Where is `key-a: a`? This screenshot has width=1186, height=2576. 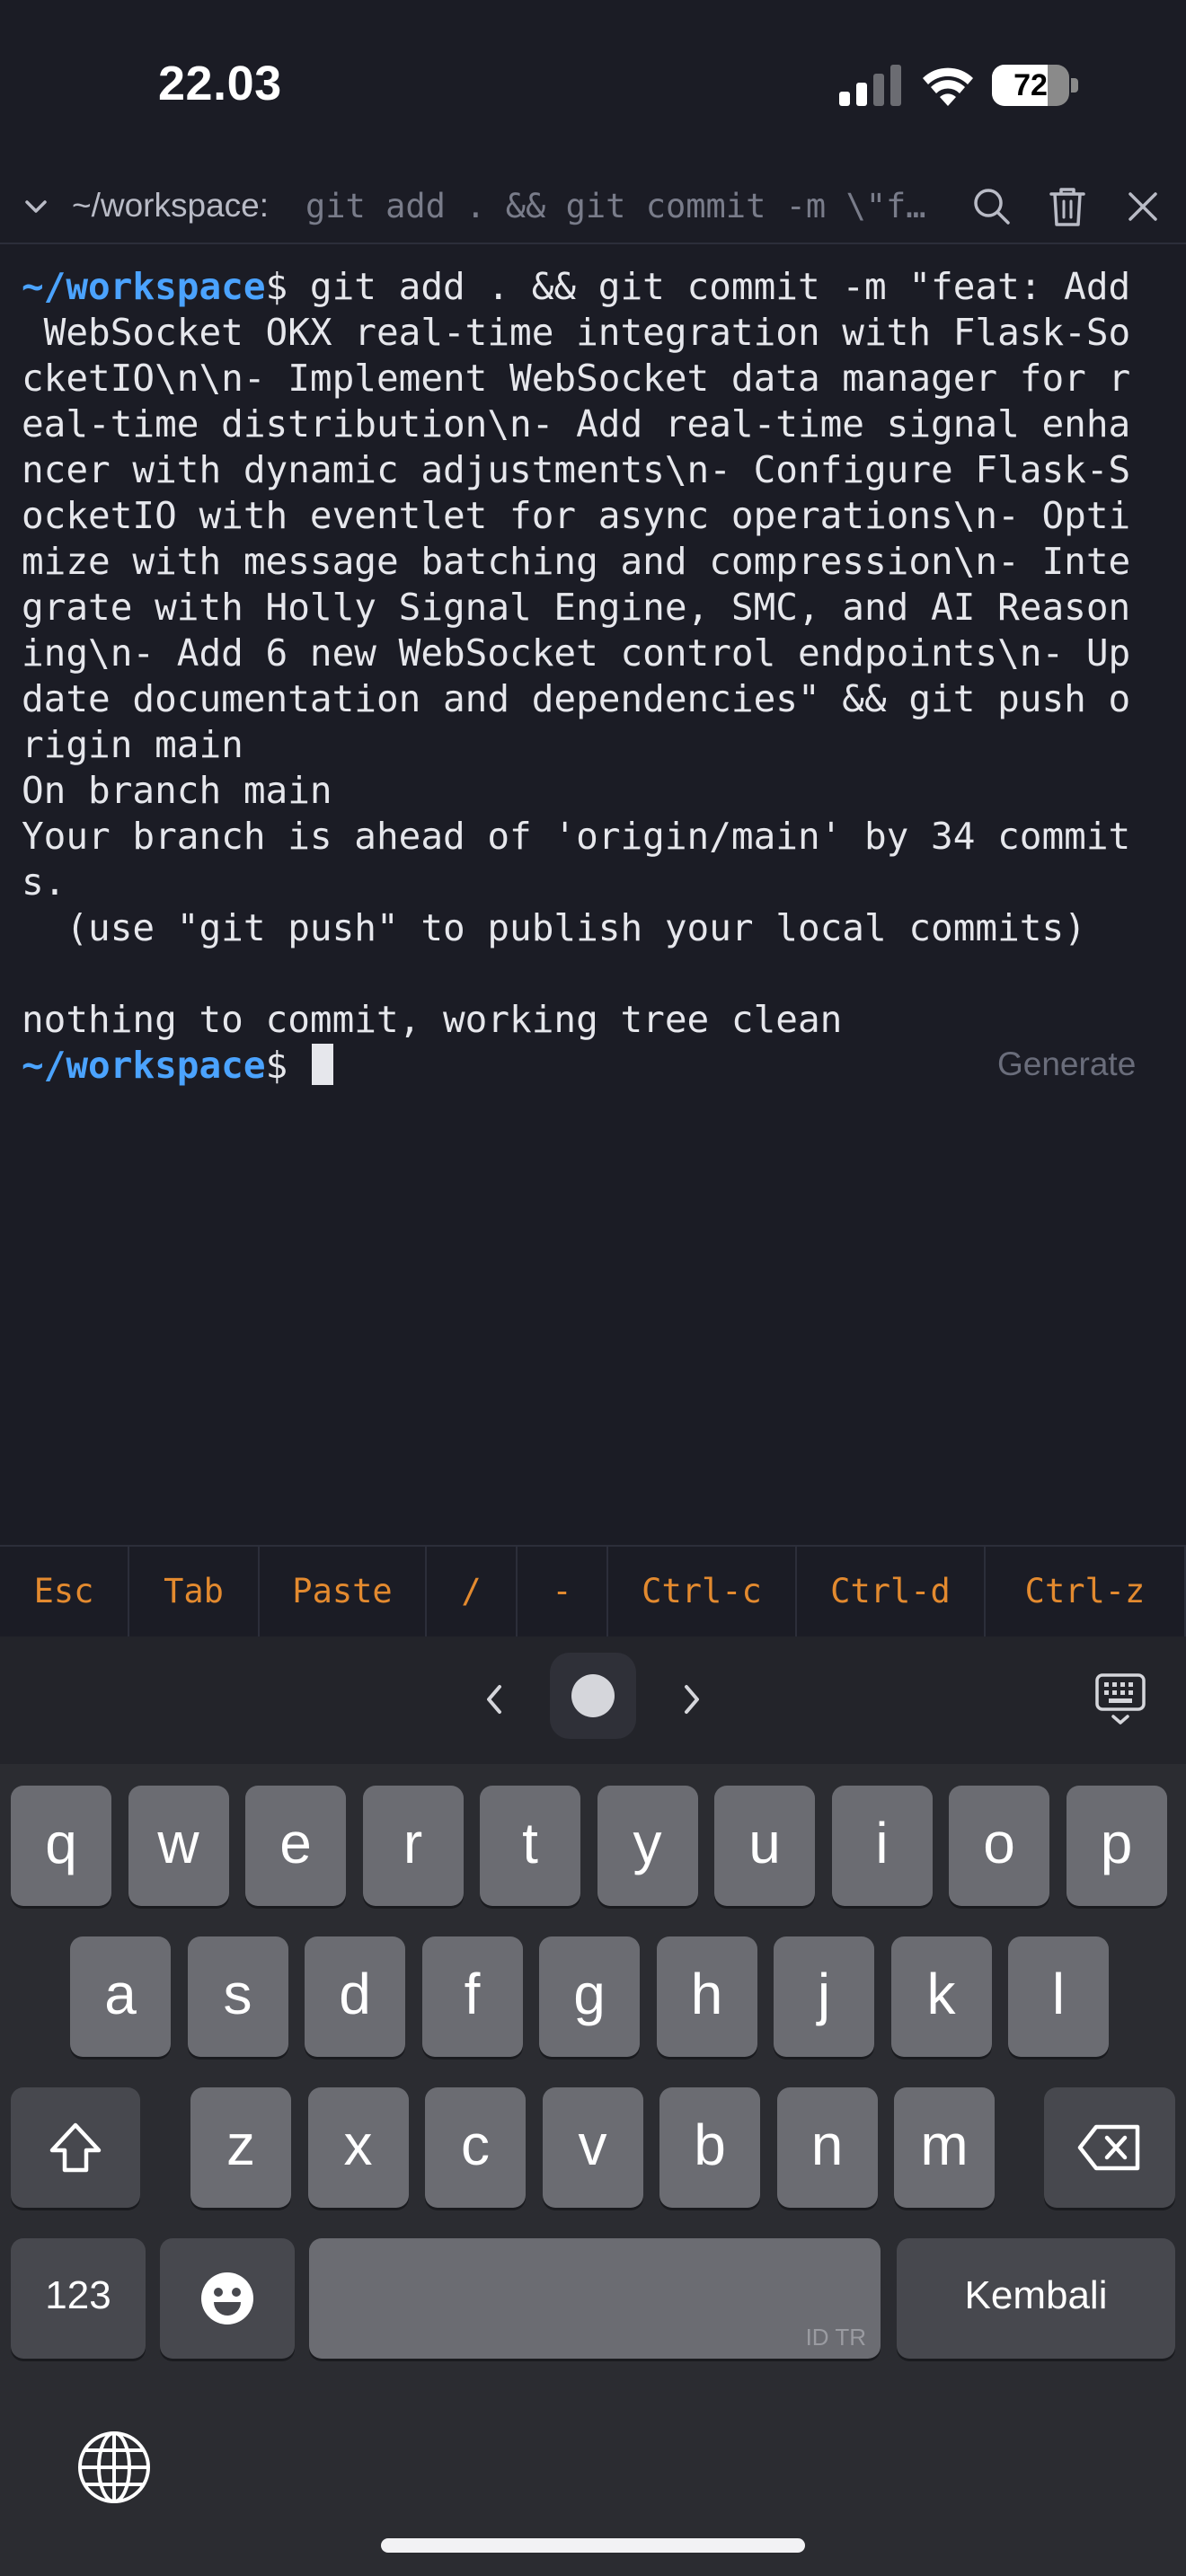 key-a: a is located at coordinates (120, 1997).